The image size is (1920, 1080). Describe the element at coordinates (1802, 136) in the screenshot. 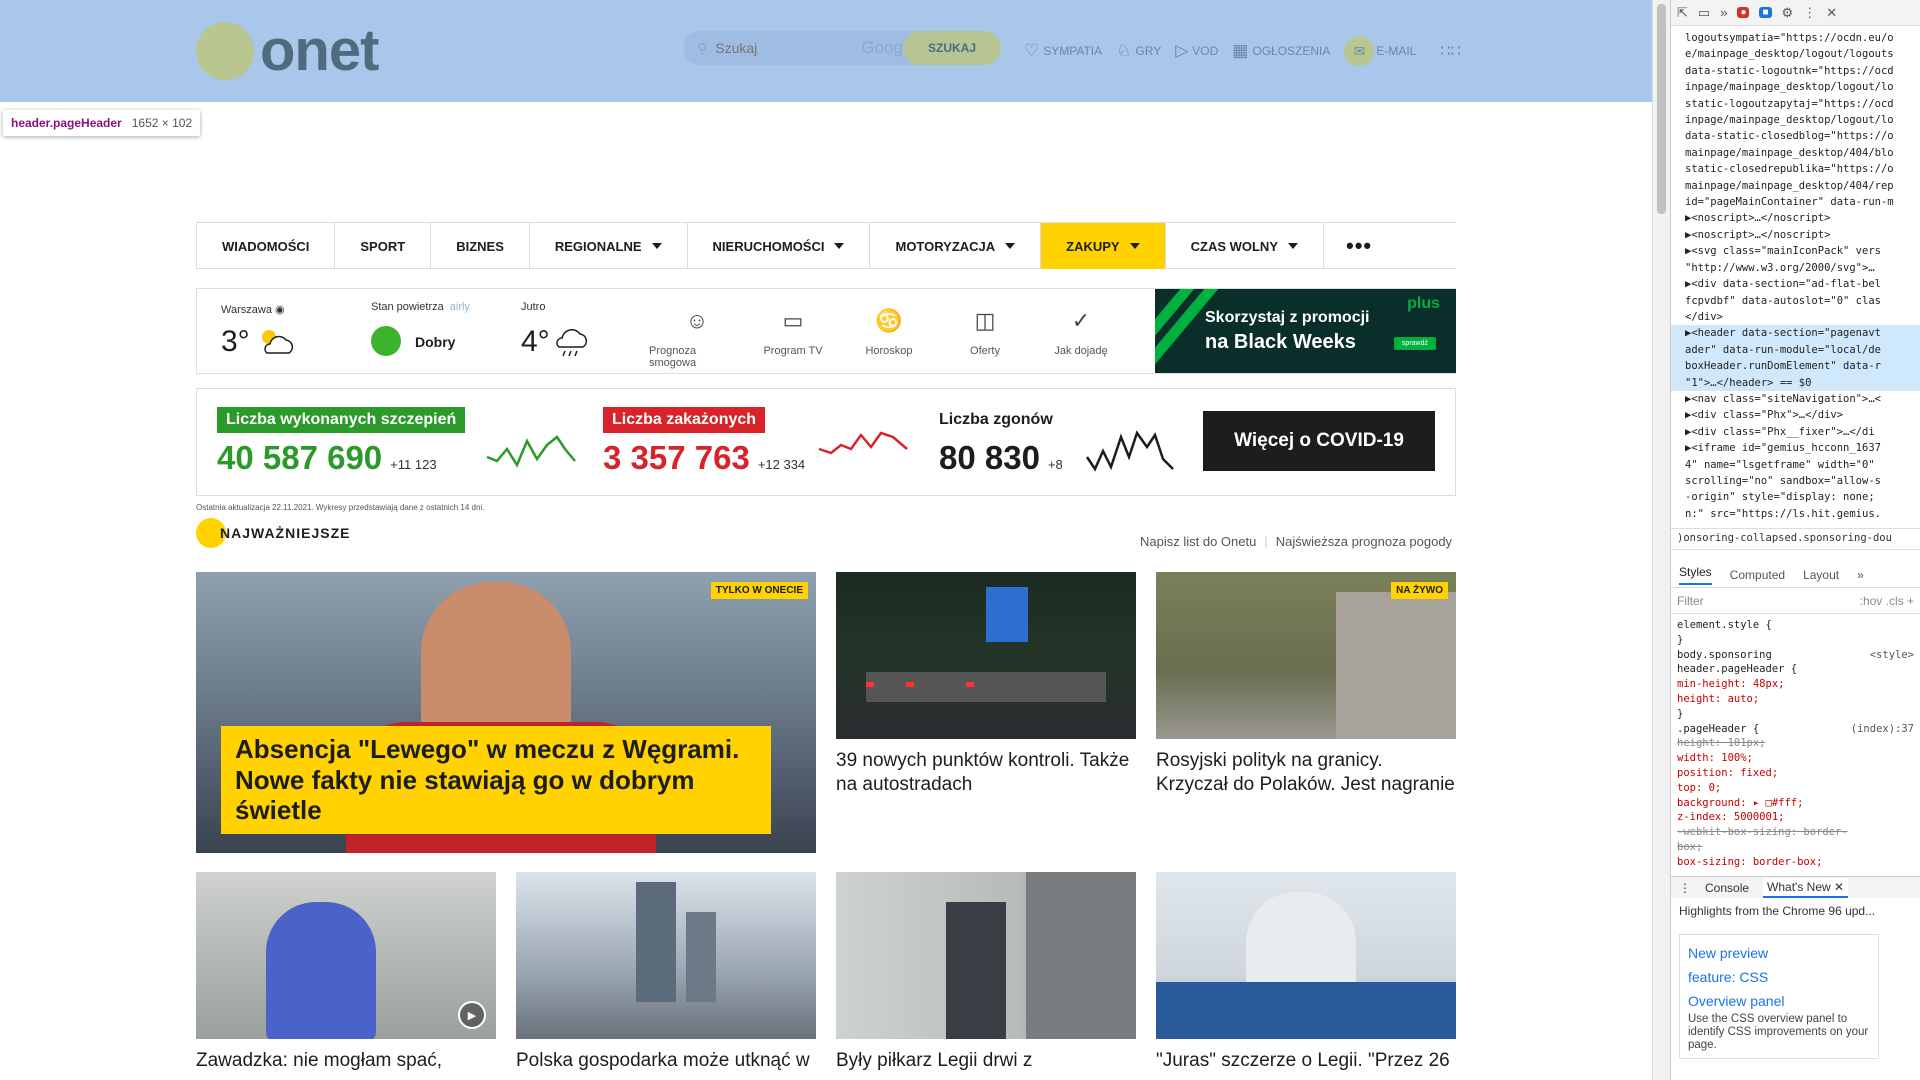

I see `dom-line: data-static-closedblog="https://o` at that location.